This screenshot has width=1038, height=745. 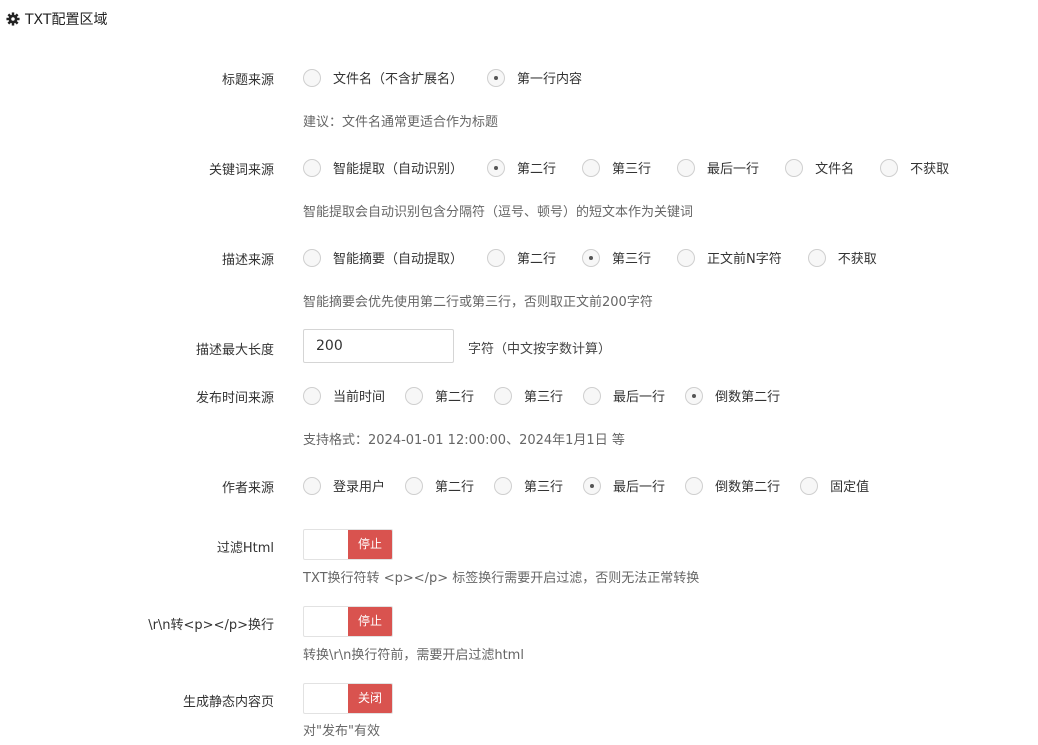 What do you see at coordinates (211, 625) in the screenshot?
I see `rn-to-p-label: \r\n转<p></p>换行` at bounding box center [211, 625].